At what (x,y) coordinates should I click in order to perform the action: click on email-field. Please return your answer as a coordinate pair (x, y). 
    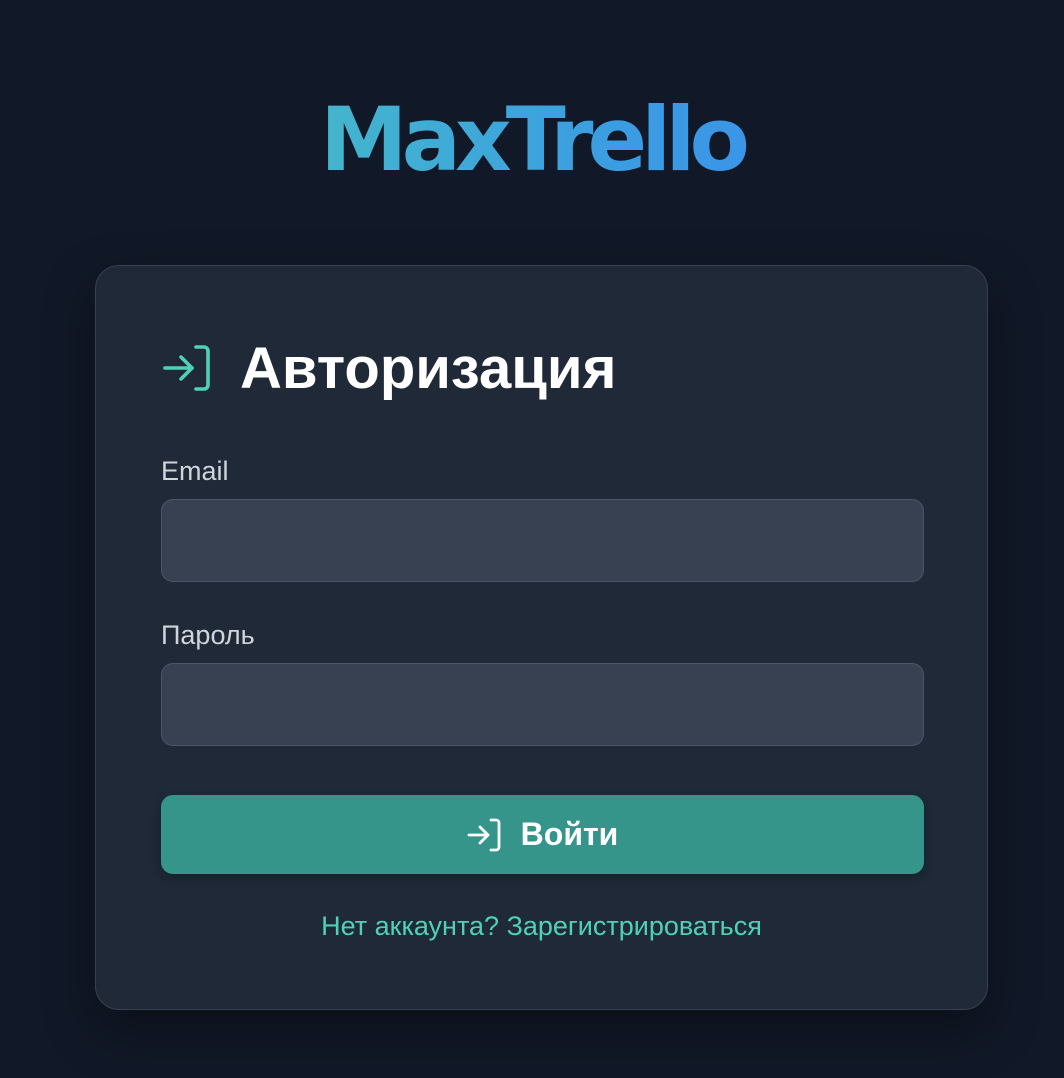
    Looking at the image, I should click on (542, 540).